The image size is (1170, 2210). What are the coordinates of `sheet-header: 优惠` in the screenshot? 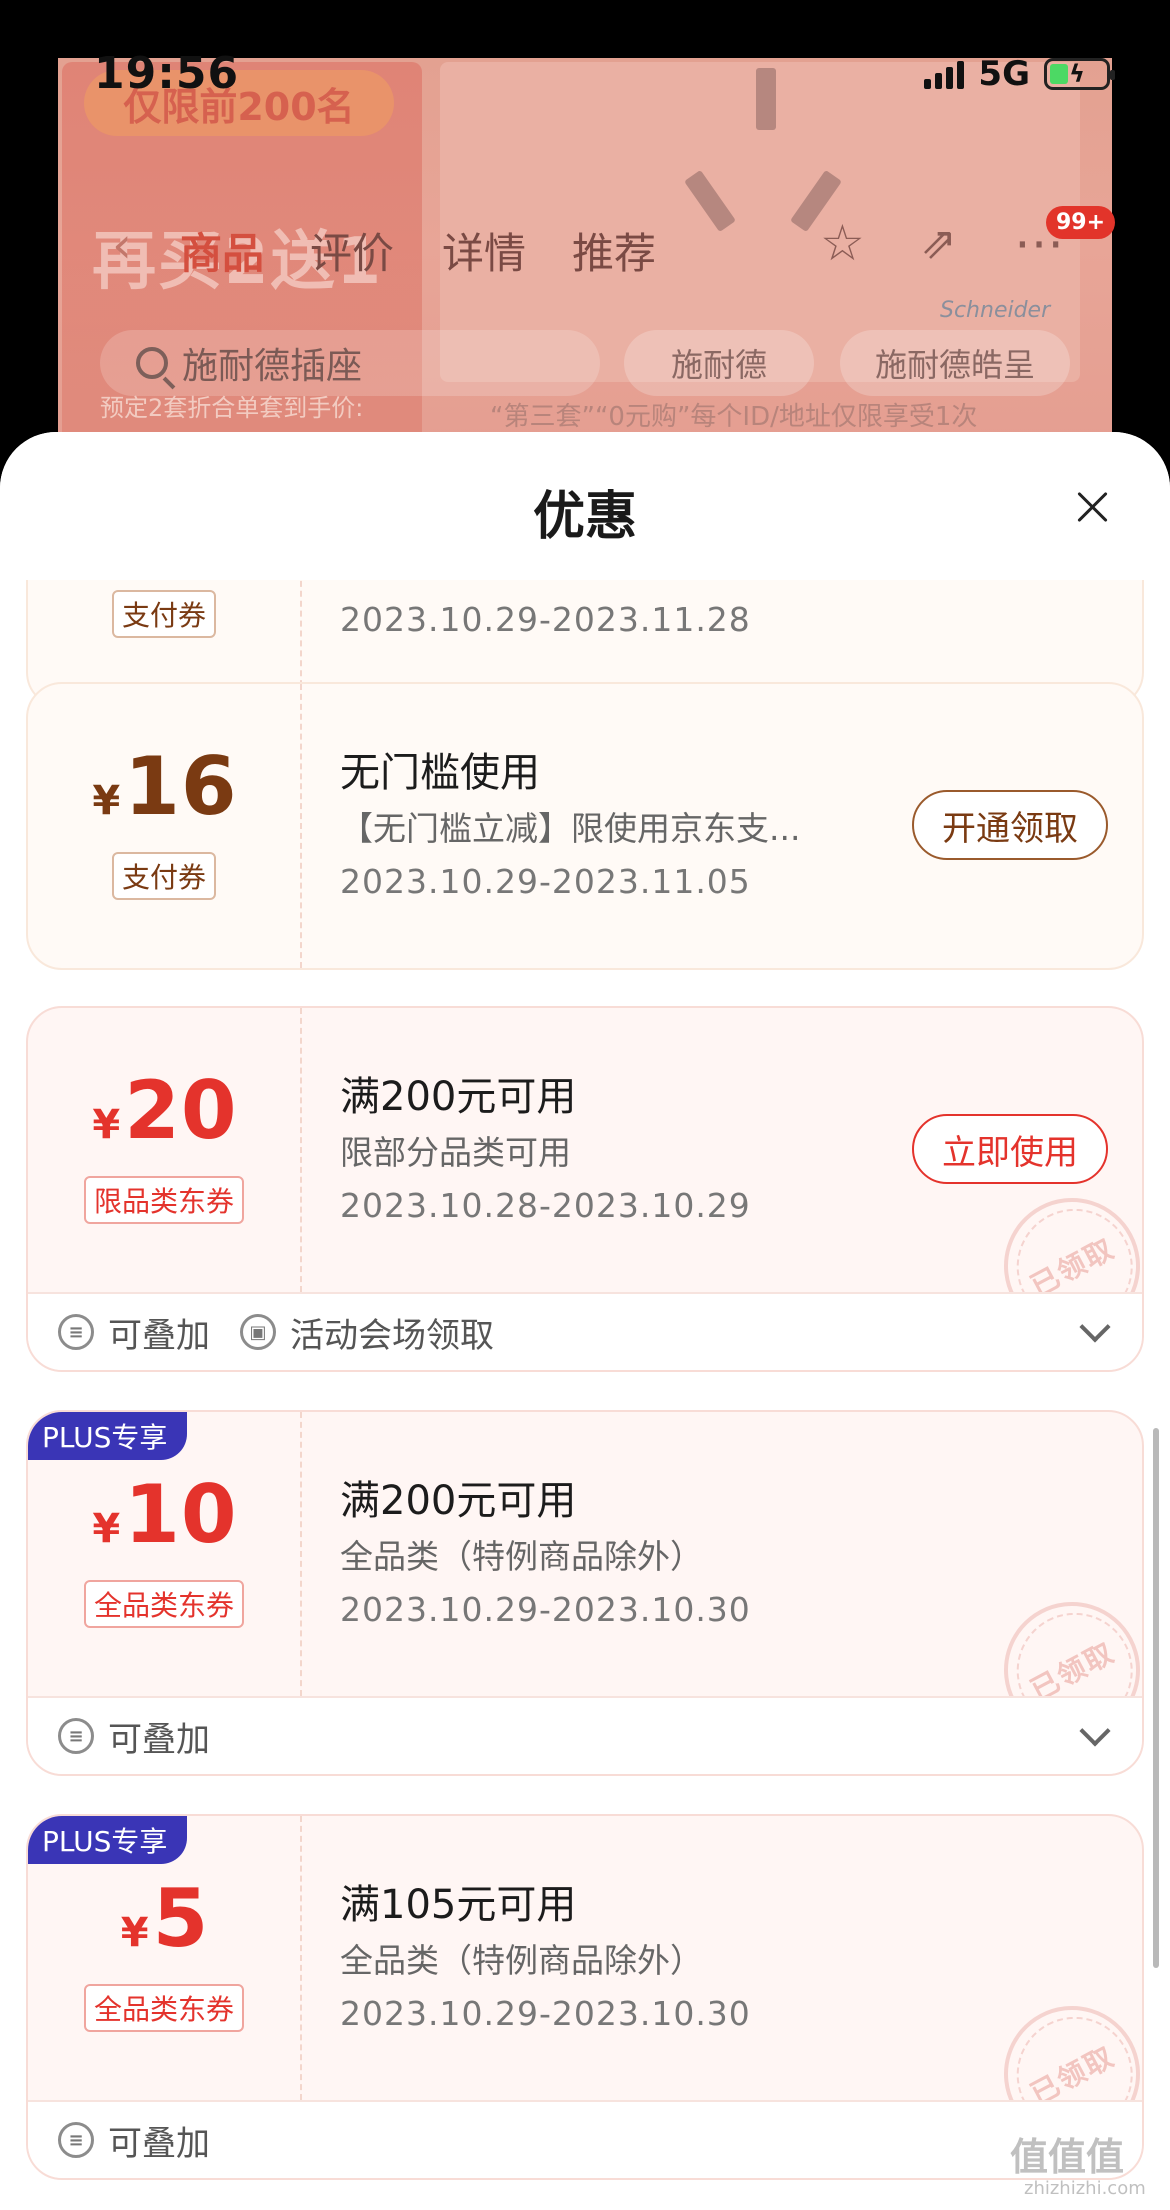 It's located at (585, 506).